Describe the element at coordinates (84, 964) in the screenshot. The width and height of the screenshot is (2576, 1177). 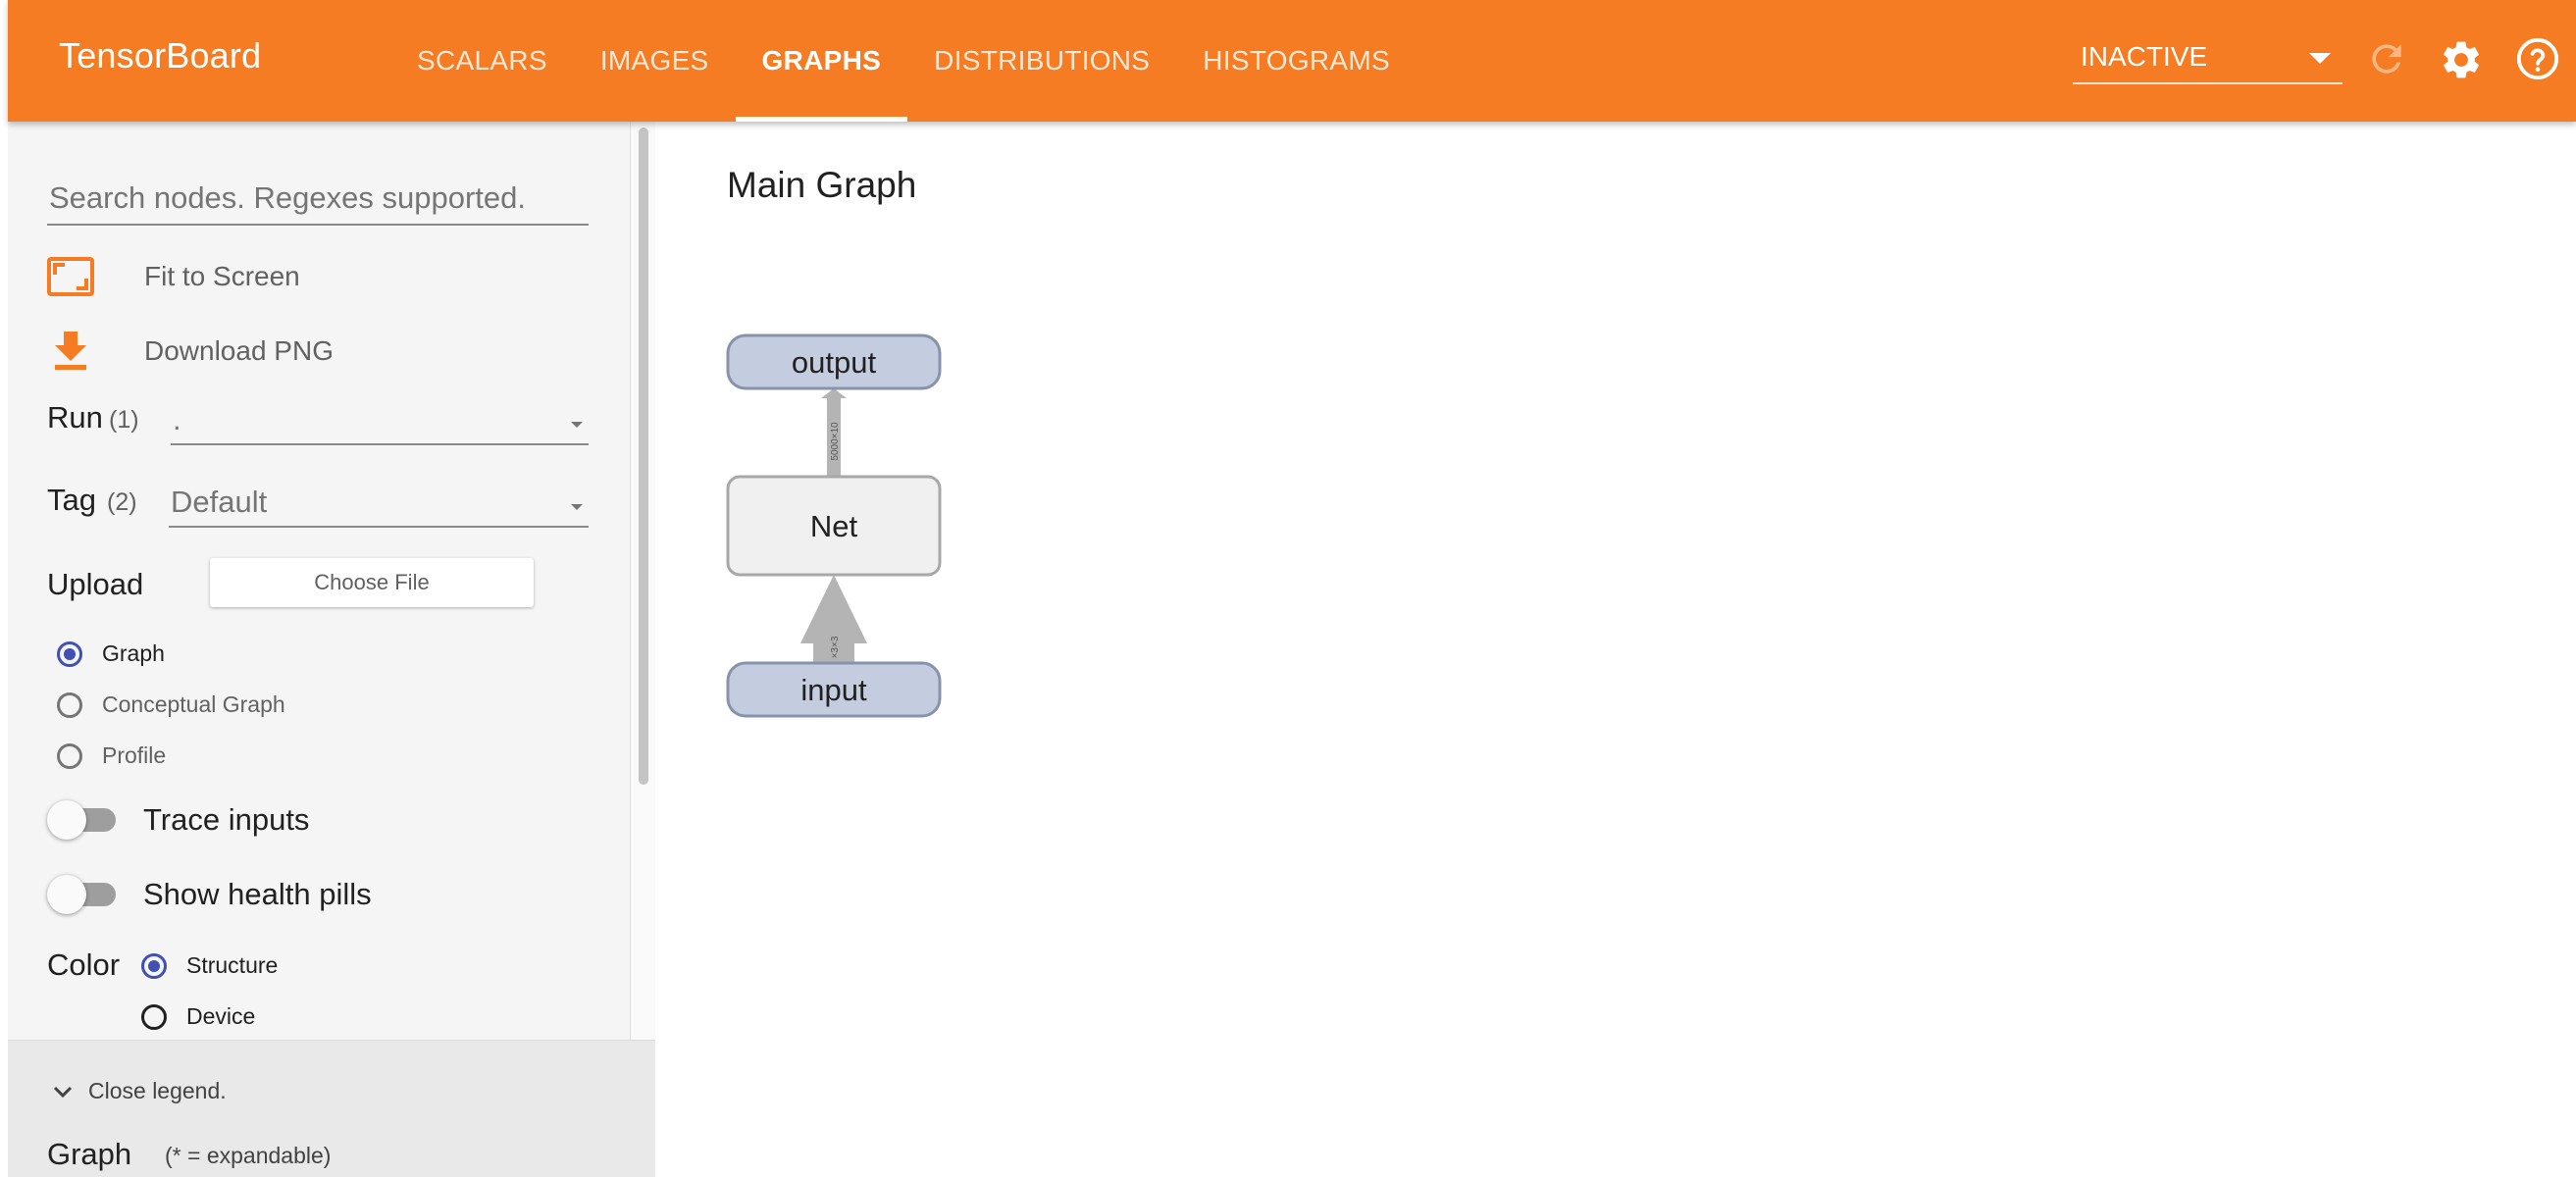
I see `color-label: Color` at that location.